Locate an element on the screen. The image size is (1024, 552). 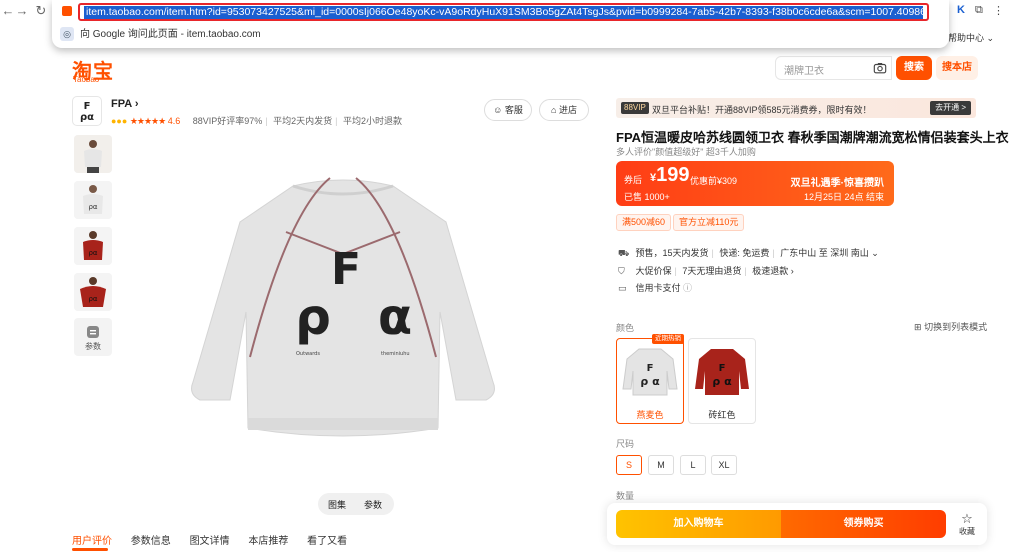
credit-card-icon: ▭ is located at coordinates (622, 288).